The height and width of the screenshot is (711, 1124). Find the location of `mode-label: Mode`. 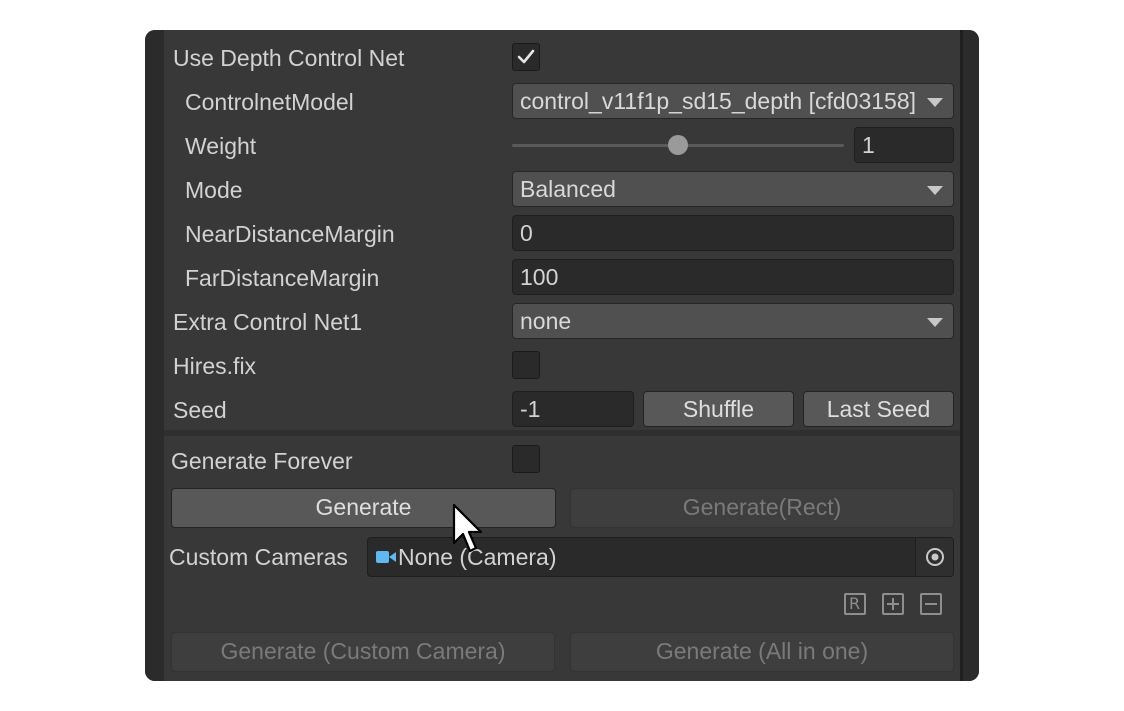

mode-label: Mode is located at coordinates (214, 190).